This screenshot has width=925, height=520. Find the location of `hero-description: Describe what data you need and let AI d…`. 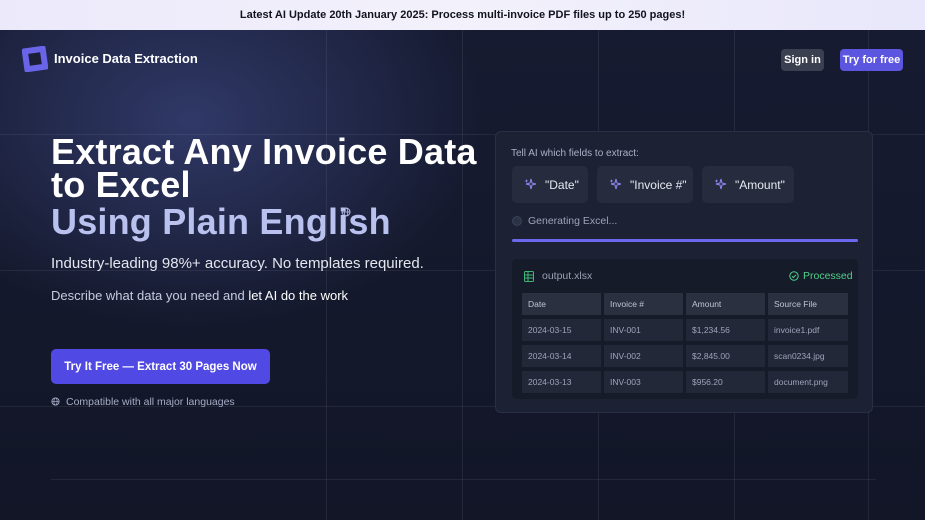

hero-description: Describe what data you need and let AI d… is located at coordinates (199, 295).